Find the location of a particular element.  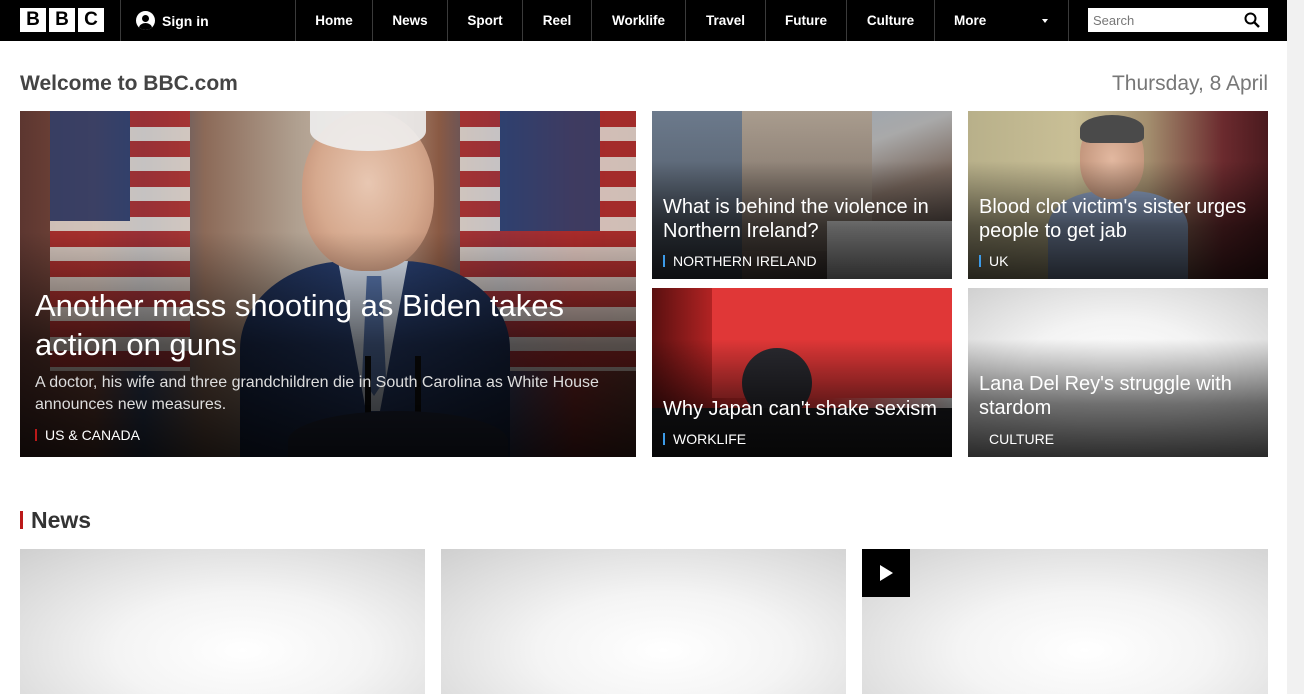

tile-image-part is located at coordinates (1112, 129).